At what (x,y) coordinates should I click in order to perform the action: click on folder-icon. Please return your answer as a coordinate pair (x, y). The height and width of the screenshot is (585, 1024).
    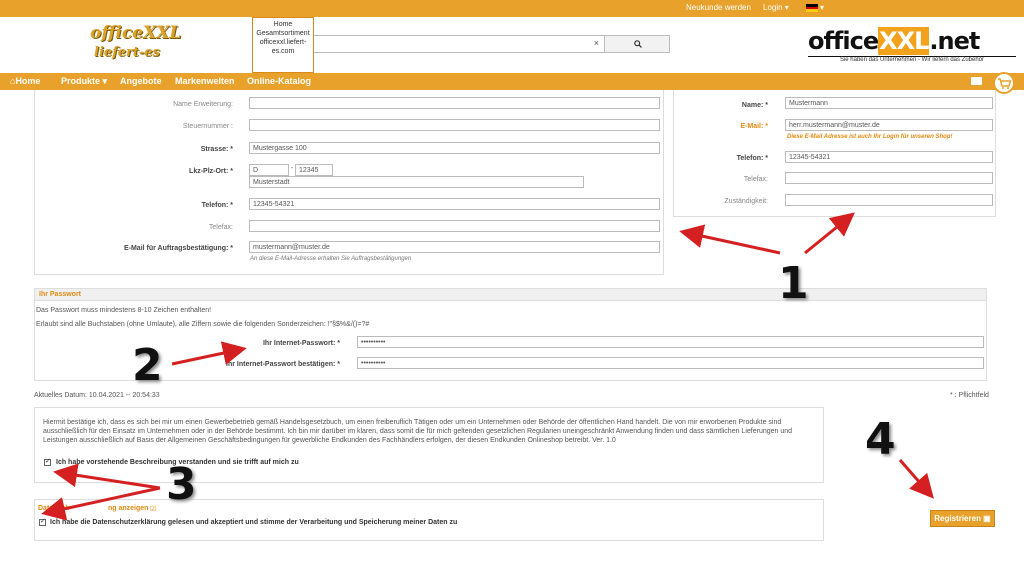
    Looking at the image, I should click on (976, 81).